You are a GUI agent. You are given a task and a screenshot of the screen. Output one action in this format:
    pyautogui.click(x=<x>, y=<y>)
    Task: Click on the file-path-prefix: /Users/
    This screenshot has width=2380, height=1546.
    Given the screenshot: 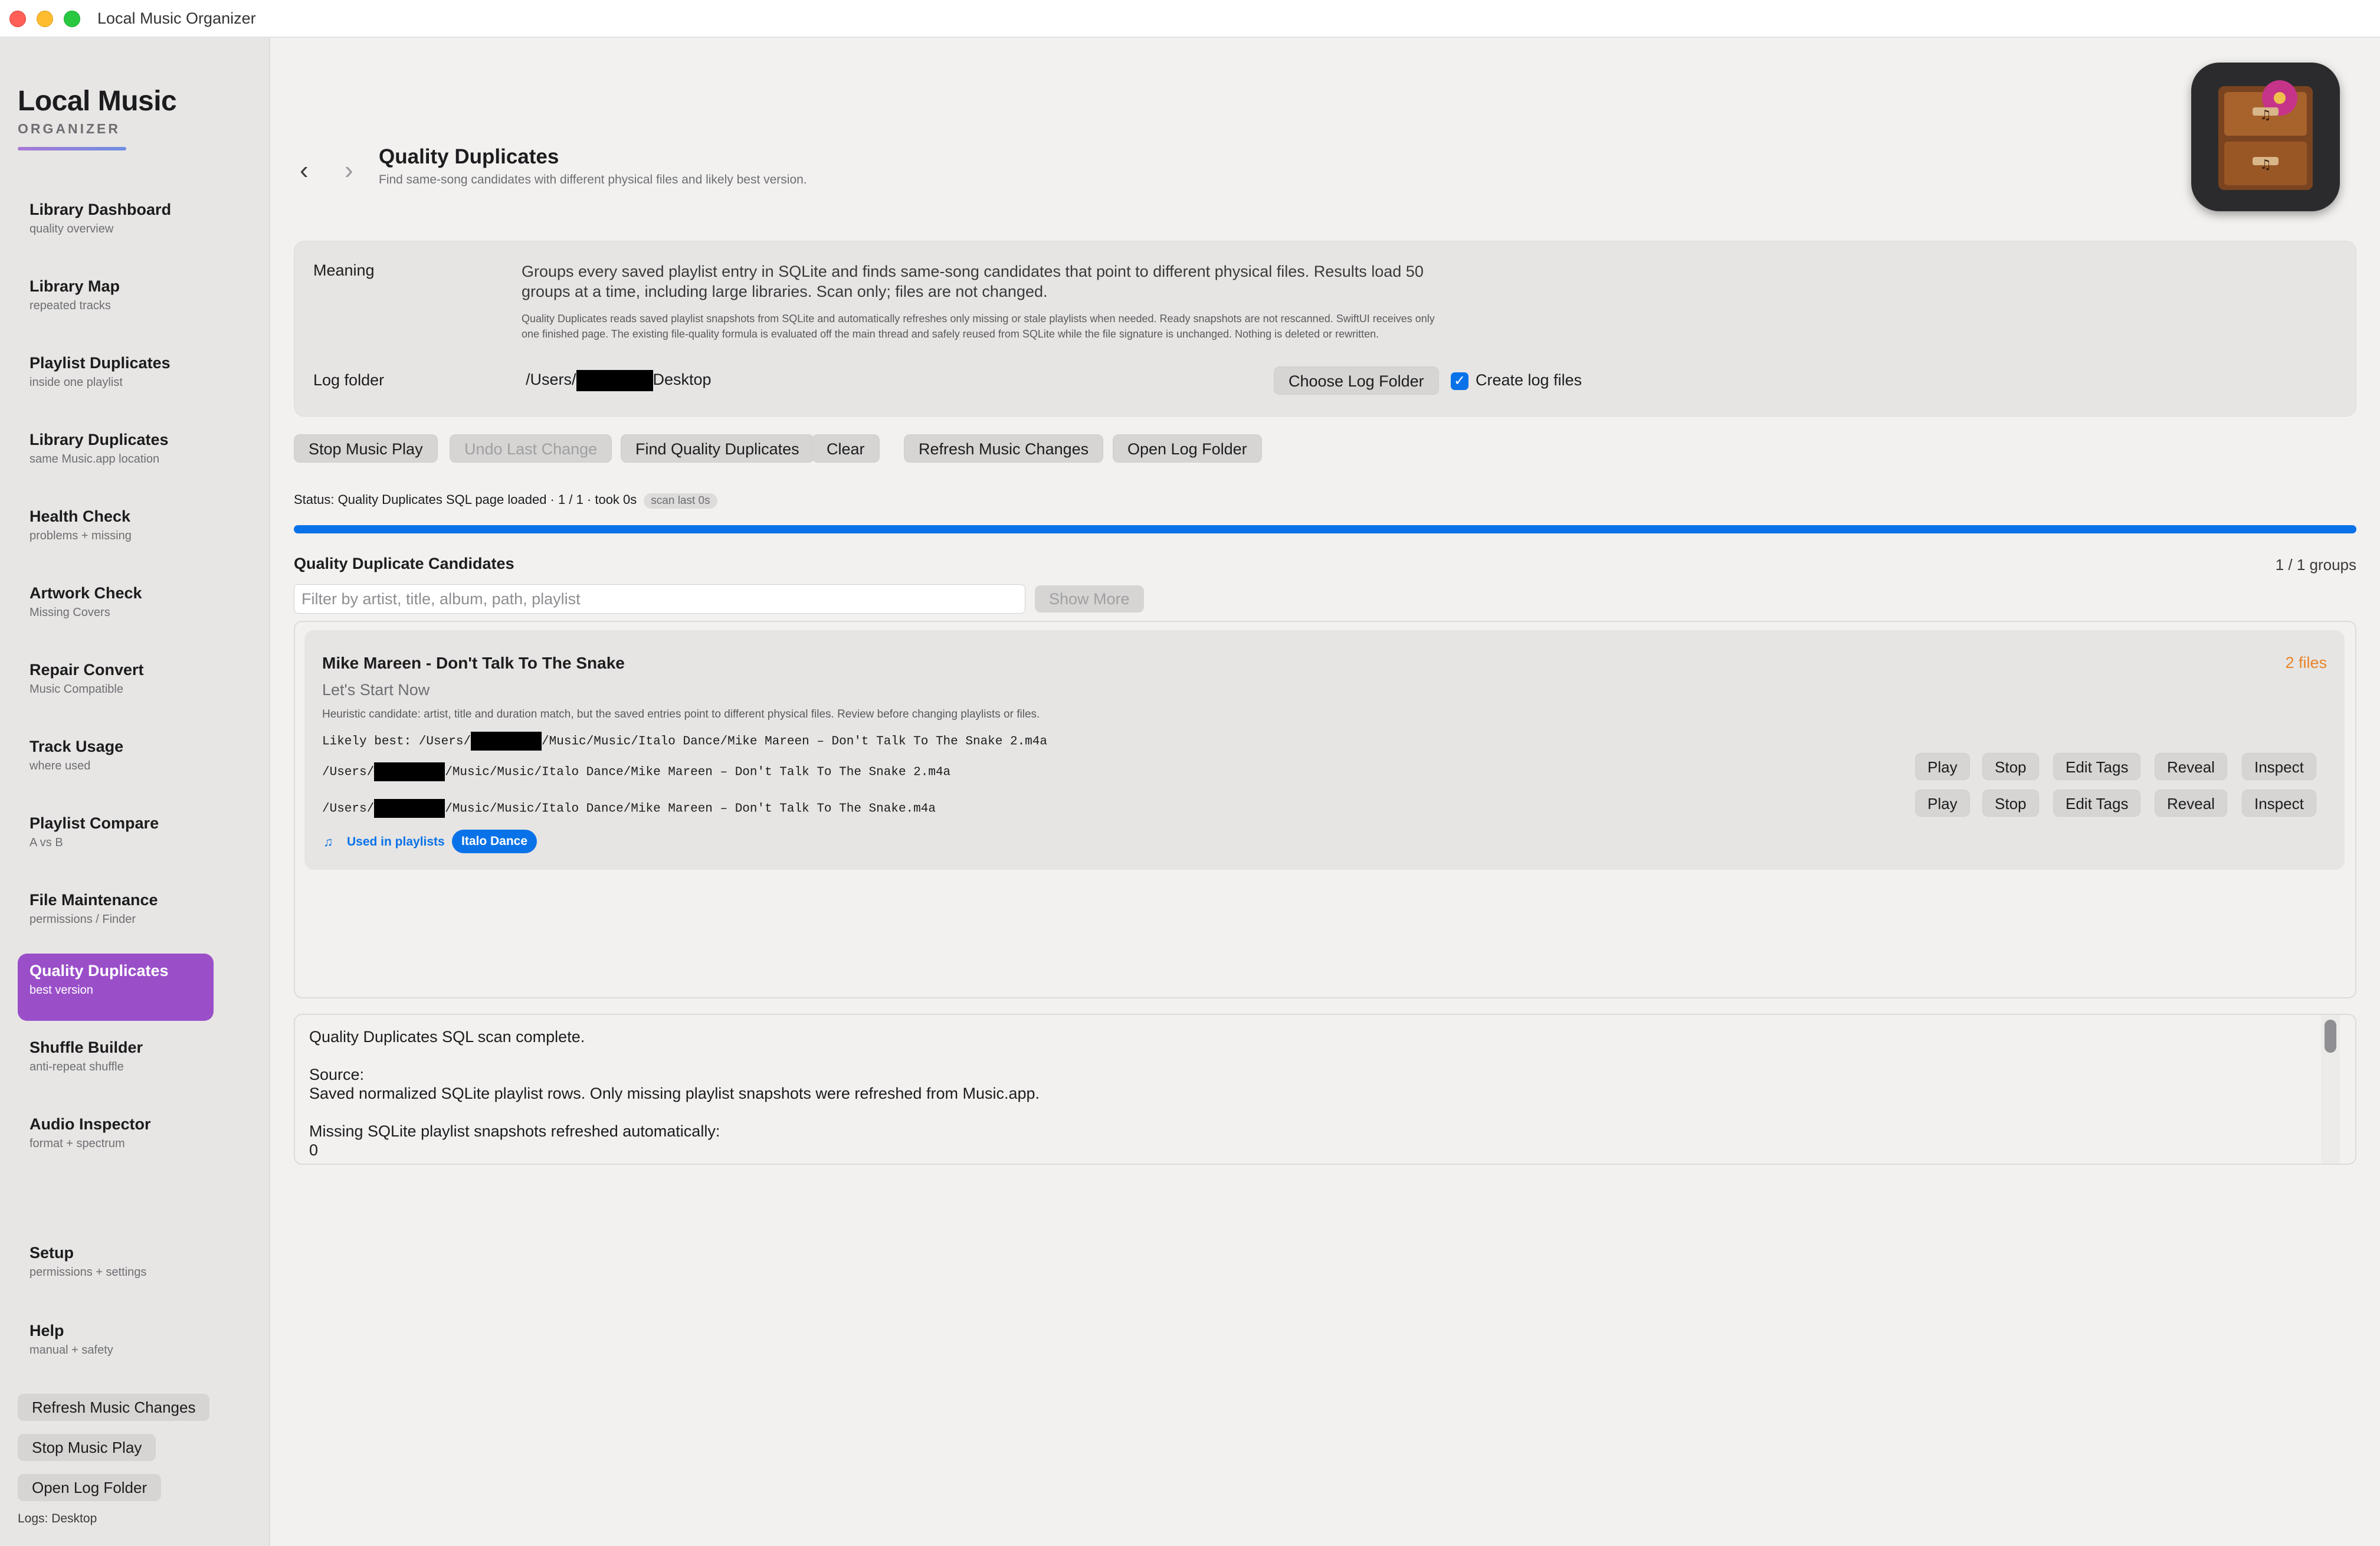 What is the action you would take?
    pyautogui.click(x=349, y=772)
    